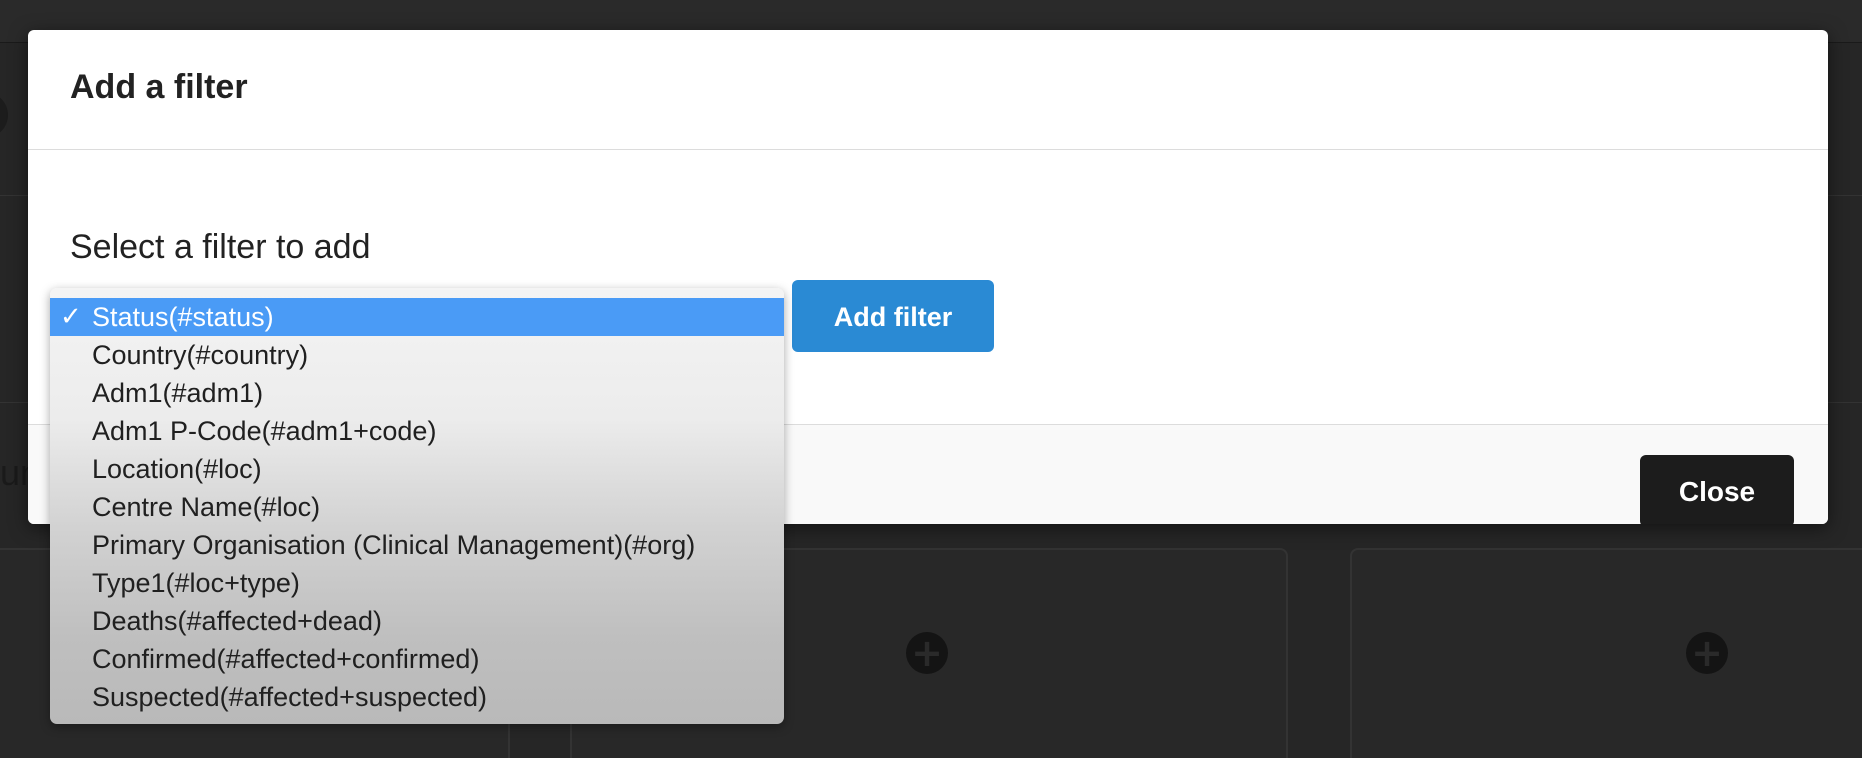  What do you see at coordinates (417, 393) in the screenshot?
I see `filter-option: Adm1(#adm1)` at bounding box center [417, 393].